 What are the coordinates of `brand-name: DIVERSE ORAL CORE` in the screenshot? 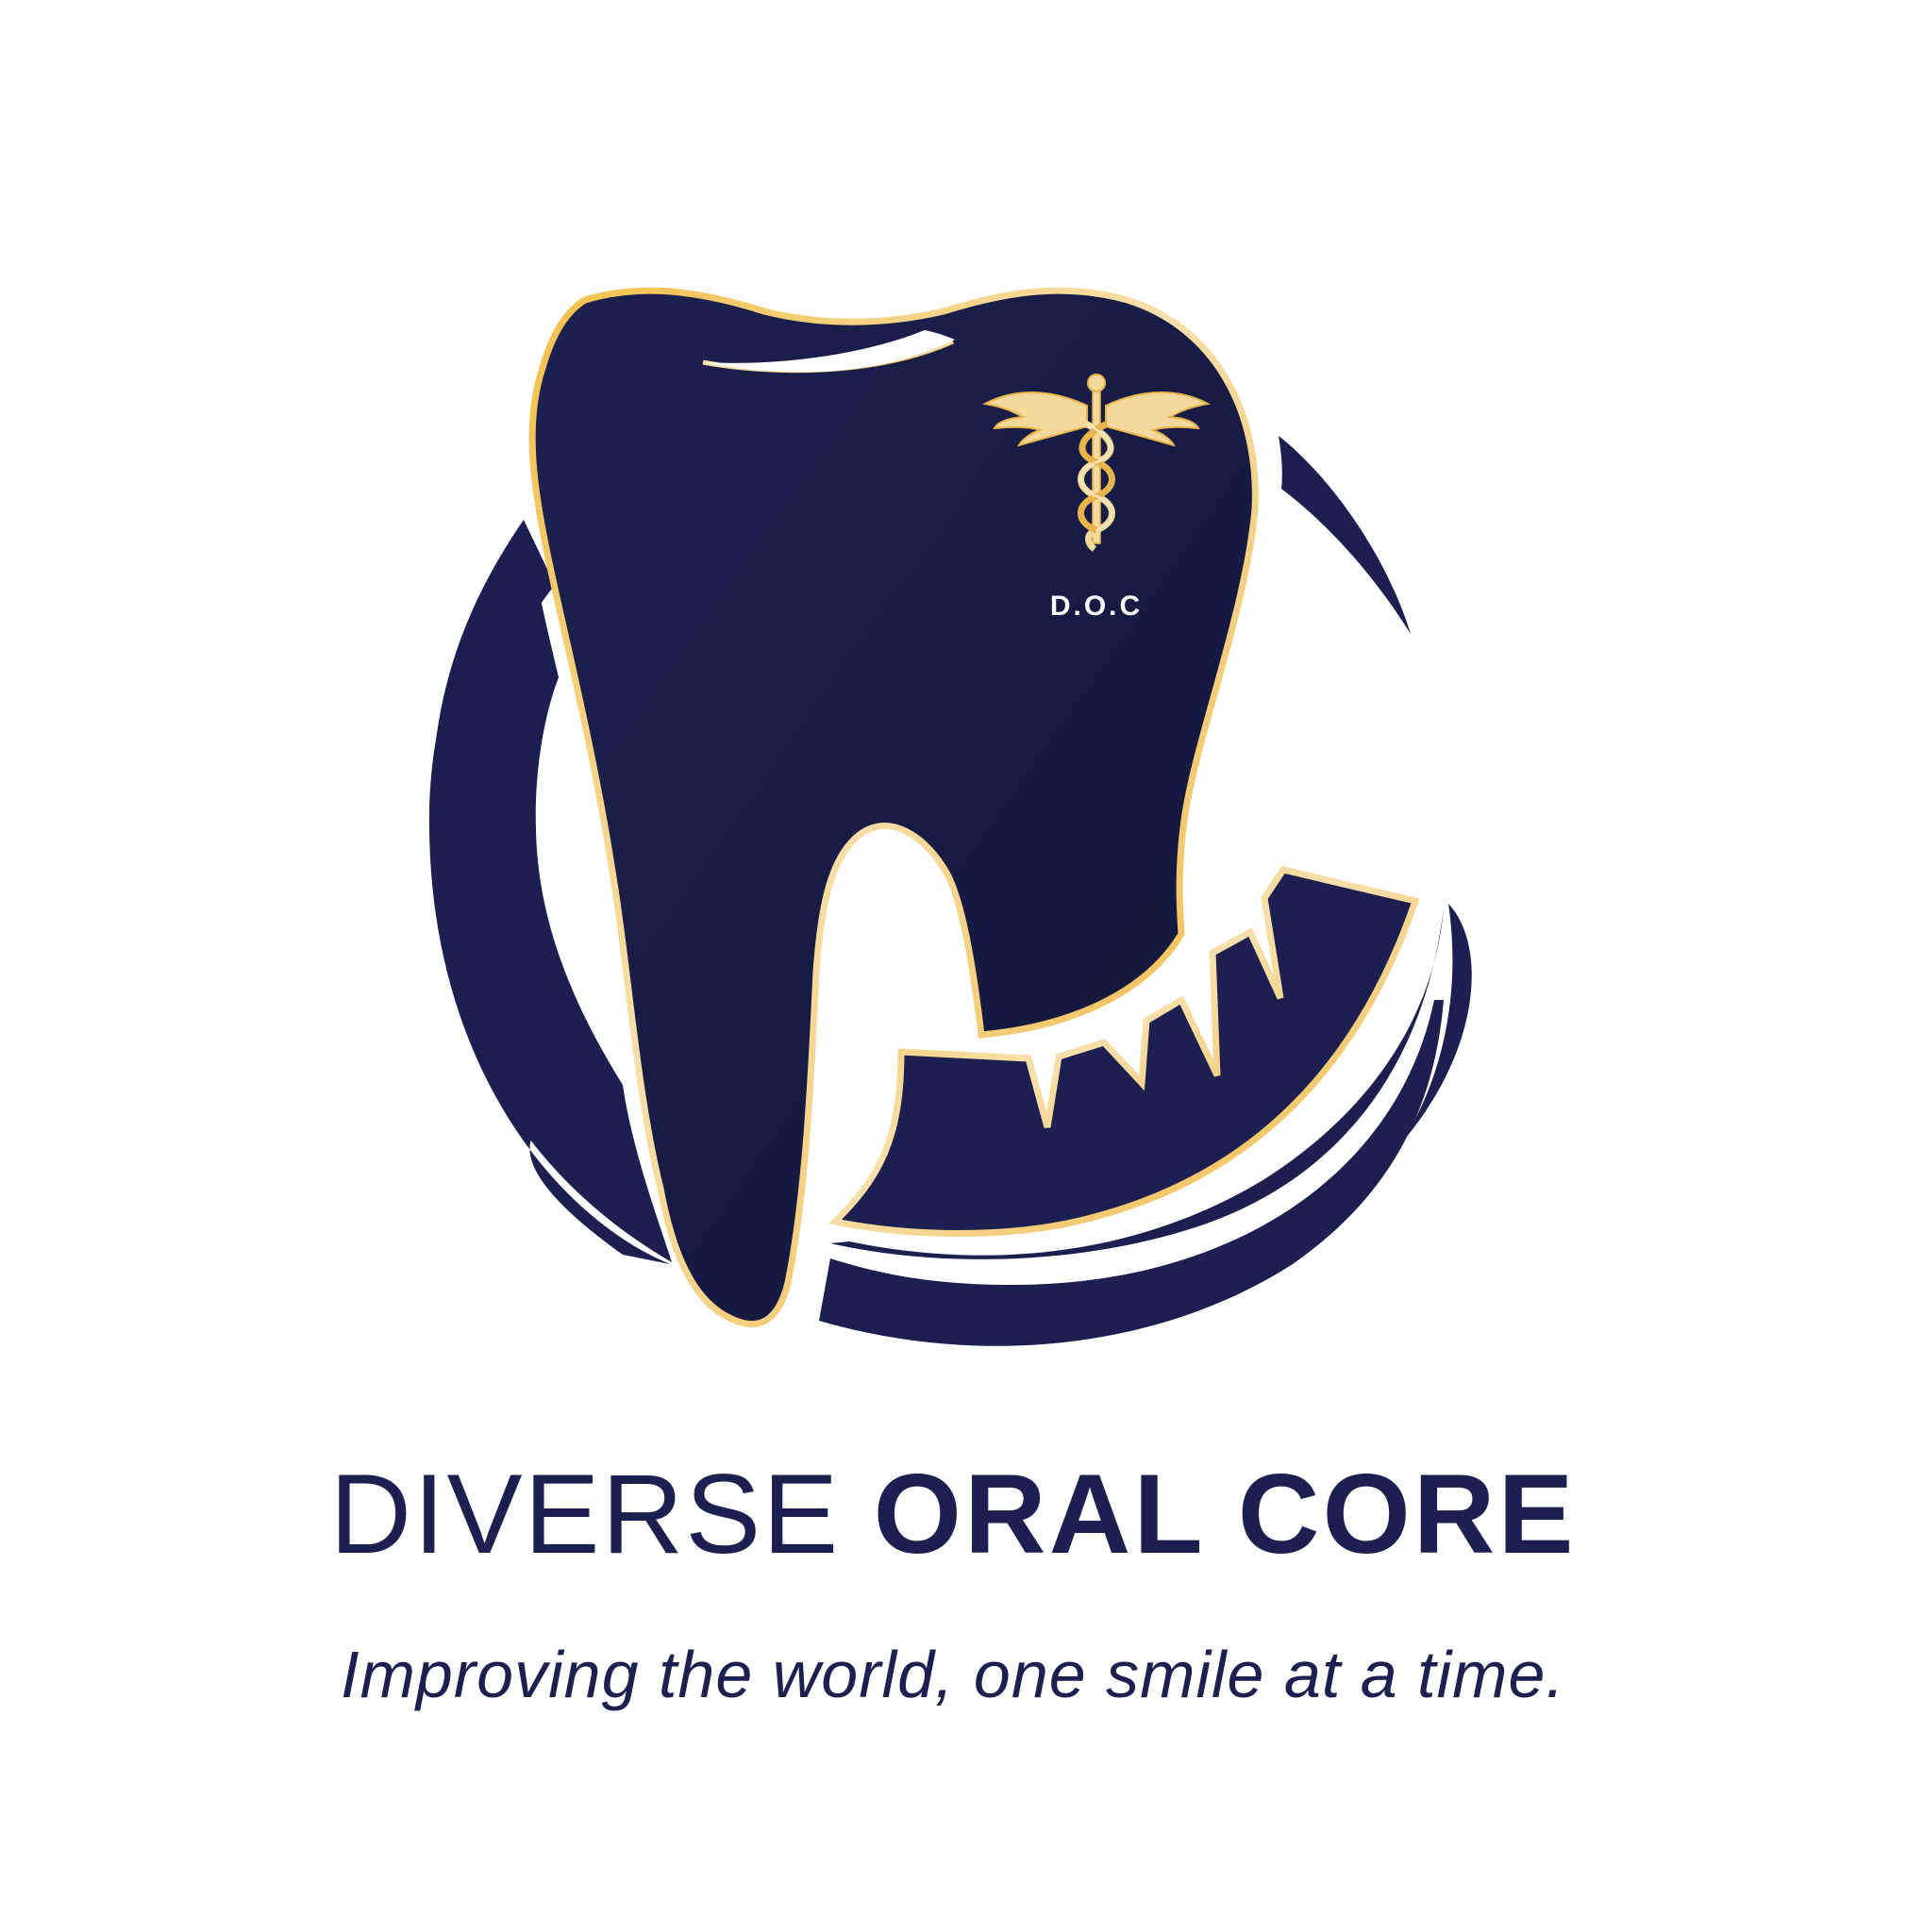 It's located at (953, 1514).